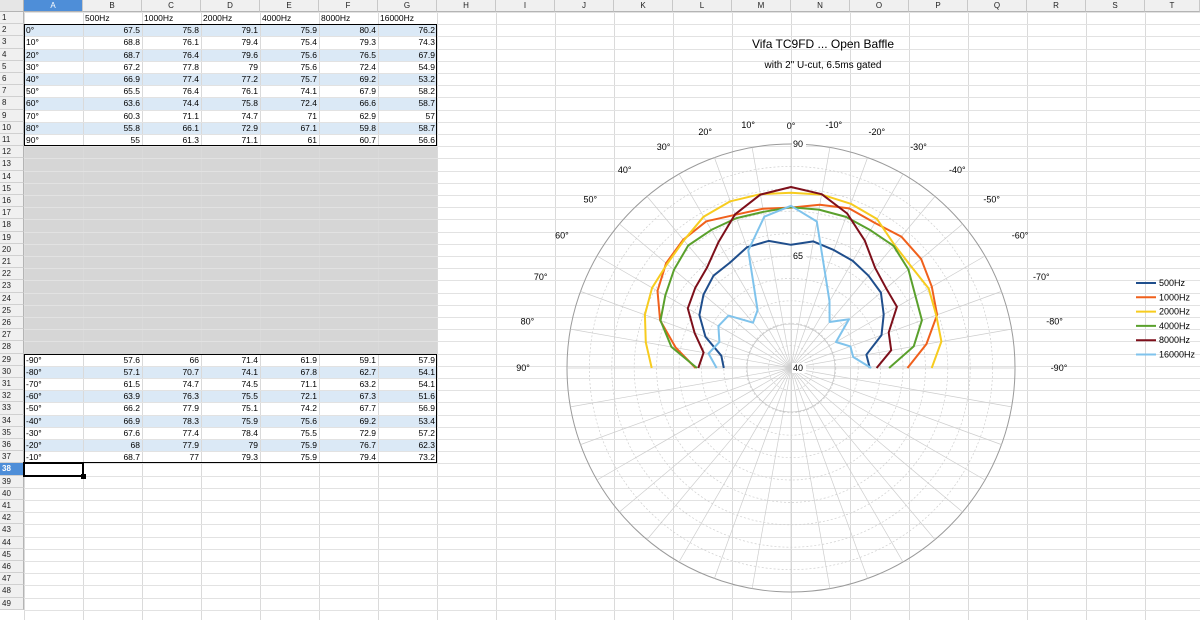 This screenshot has height=620, width=1200. What do you see at coordinates (1175, 297) in the screenshot?
I see `legend-label-1000Hz: 1000Hz` at bounding box center [1175, 297].